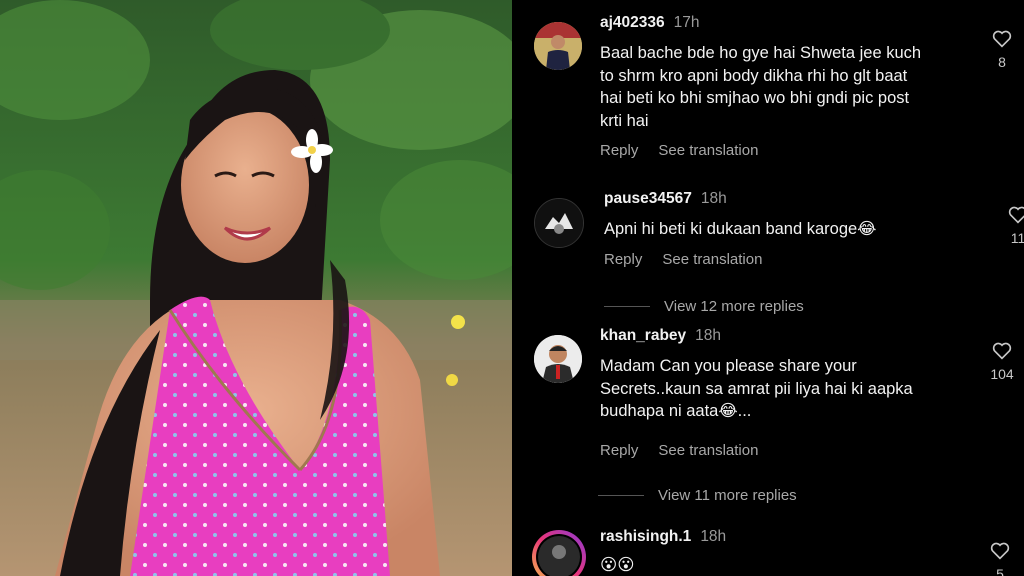 Image resolution: width=1024 pixels, height=576 pixels. I want to click on comment-line: 😮😮, so click(617, 565).